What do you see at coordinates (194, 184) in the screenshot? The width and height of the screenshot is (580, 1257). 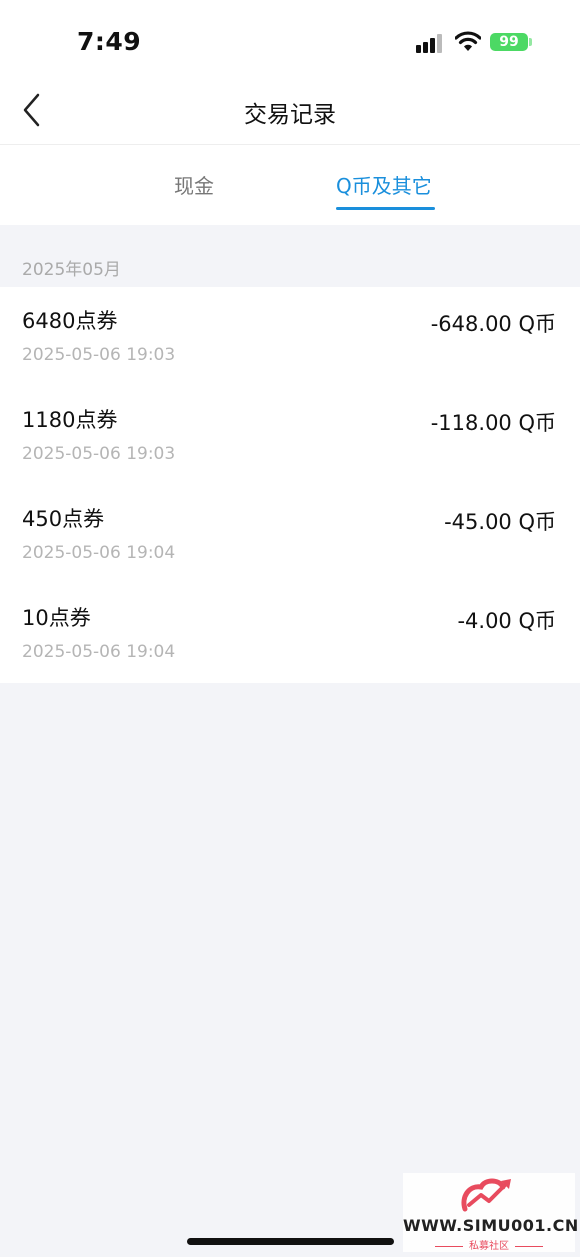 I see `tab-cash: 现金` at bounding box center [194, 184].